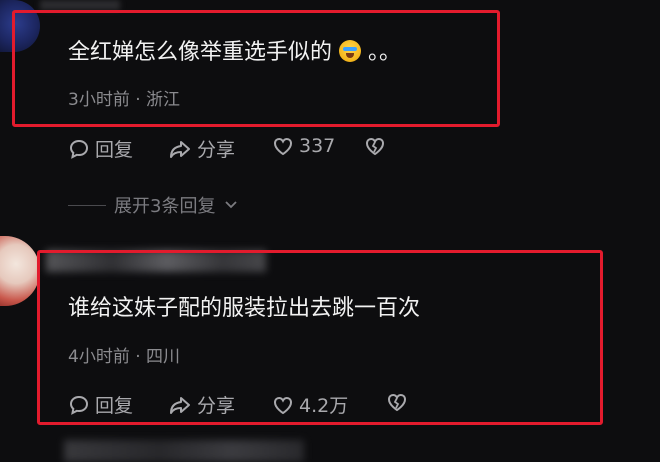 Image resolution: width=660 pixels, height=462 pixels. What do you see at coordinates (124, 100) in the screenshot?
I see `comment-meta: 3小时前 · 浙江` at bounding box center [124, 100].